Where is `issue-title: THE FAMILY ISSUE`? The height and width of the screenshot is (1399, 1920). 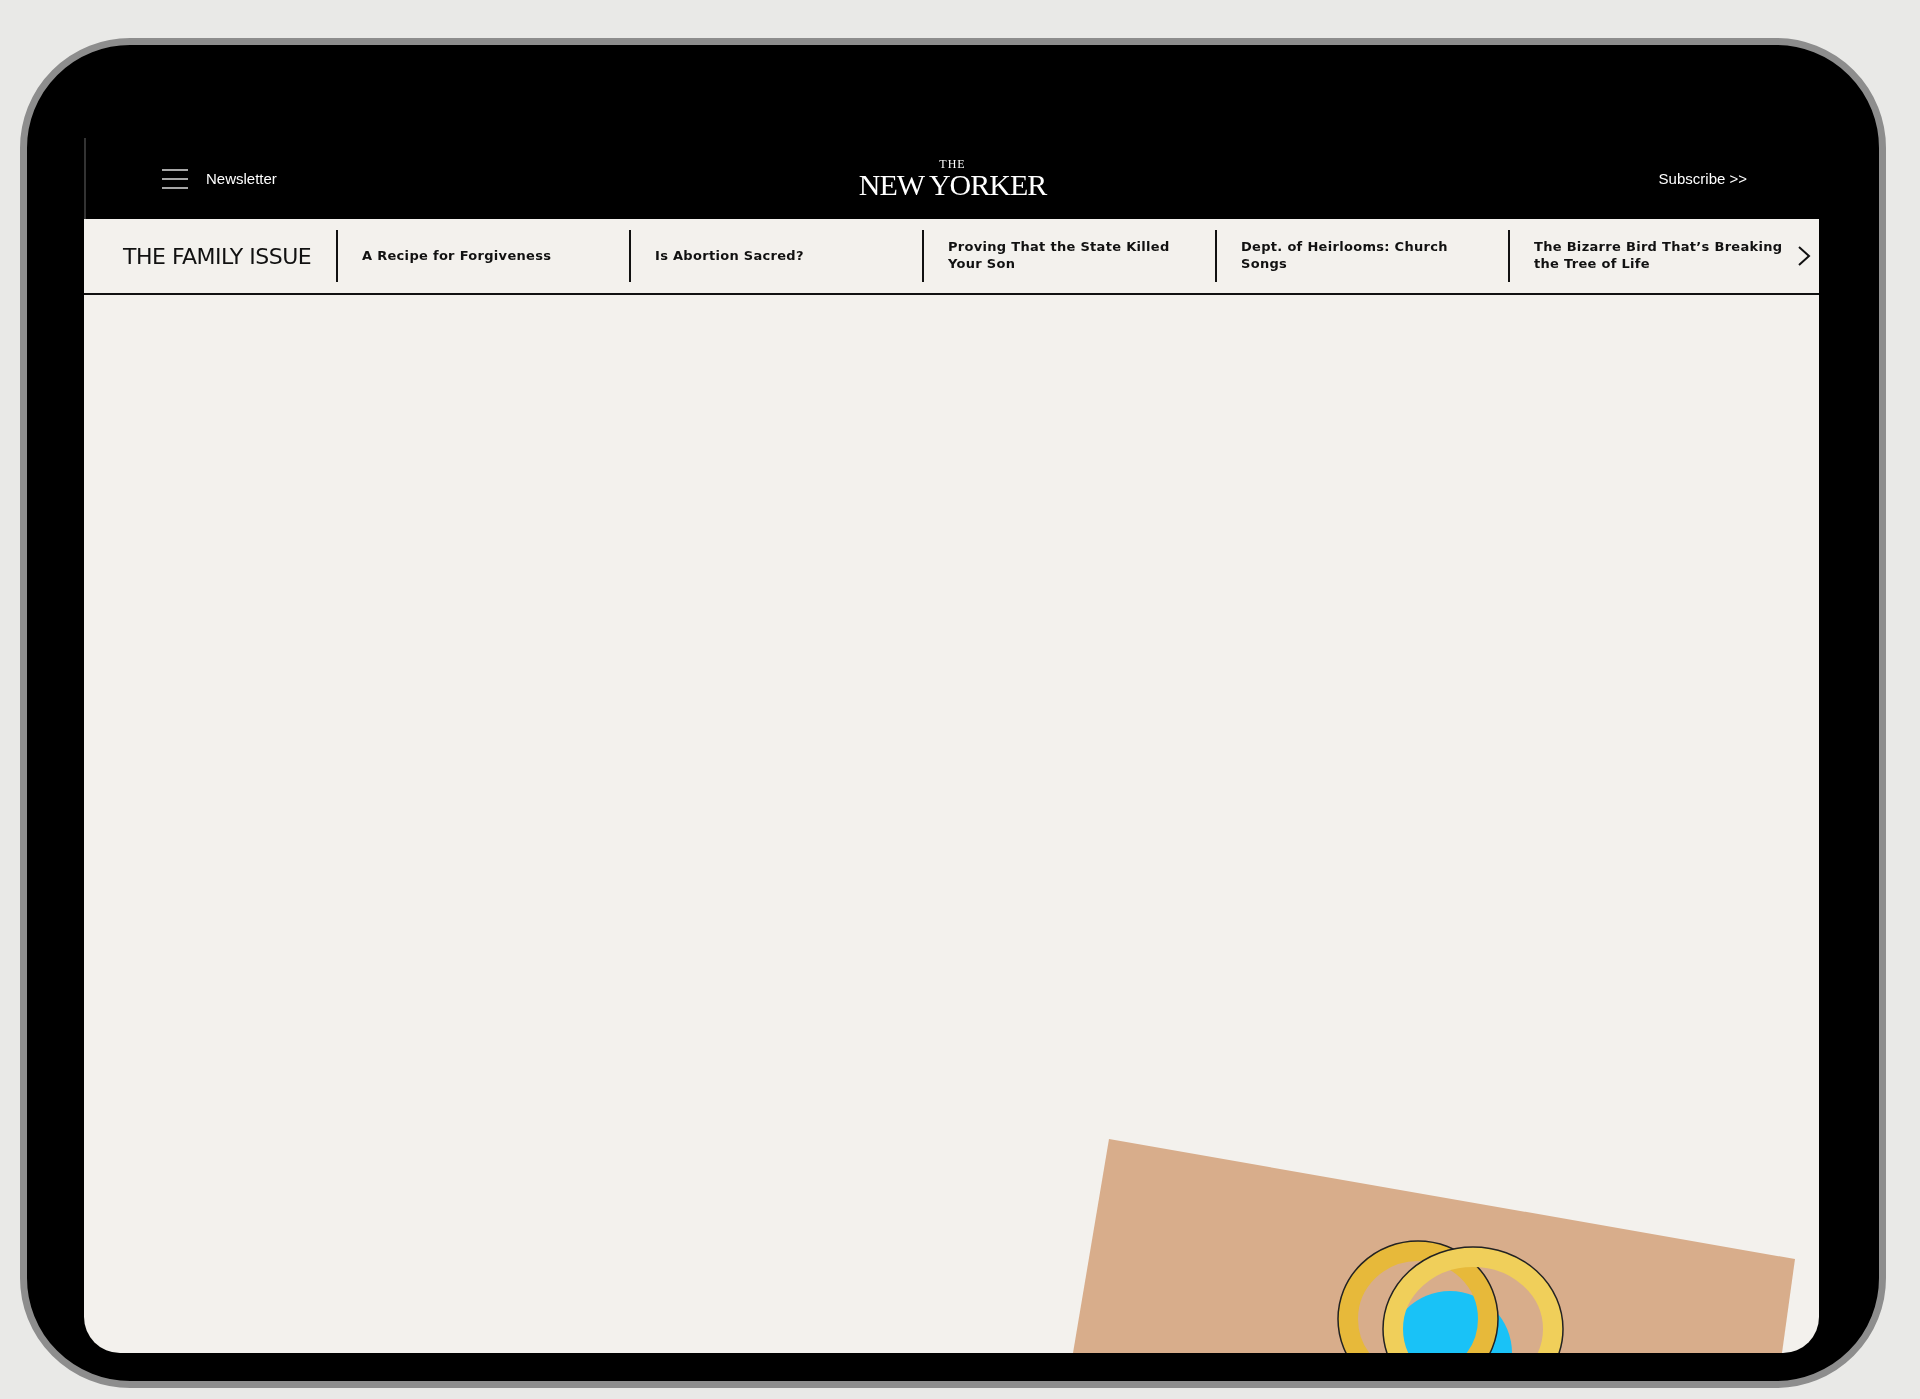
issue-title: THE FAMILY ISSUE is located at coordinates (217, 256).